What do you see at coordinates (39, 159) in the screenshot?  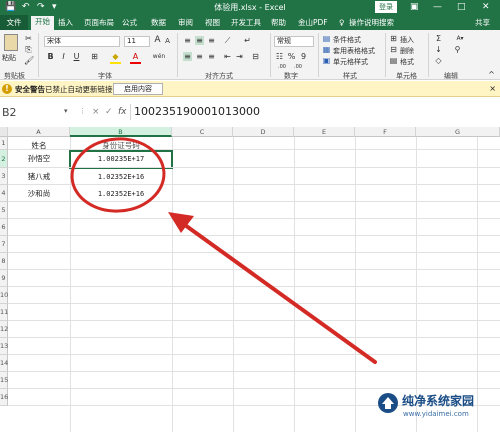 I see `cell-a2: 孙悟空` at bounding box center [39, 159].